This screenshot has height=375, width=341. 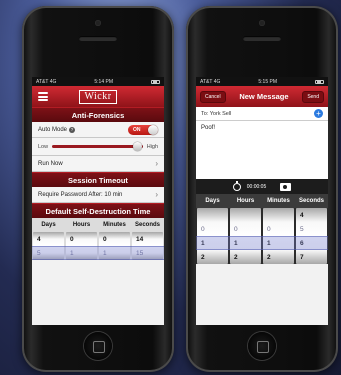 I want to click on picker-wheels: 0 1 2 0 1 2 0 1 2 4 5 6 7, so click(x=262, y=236).